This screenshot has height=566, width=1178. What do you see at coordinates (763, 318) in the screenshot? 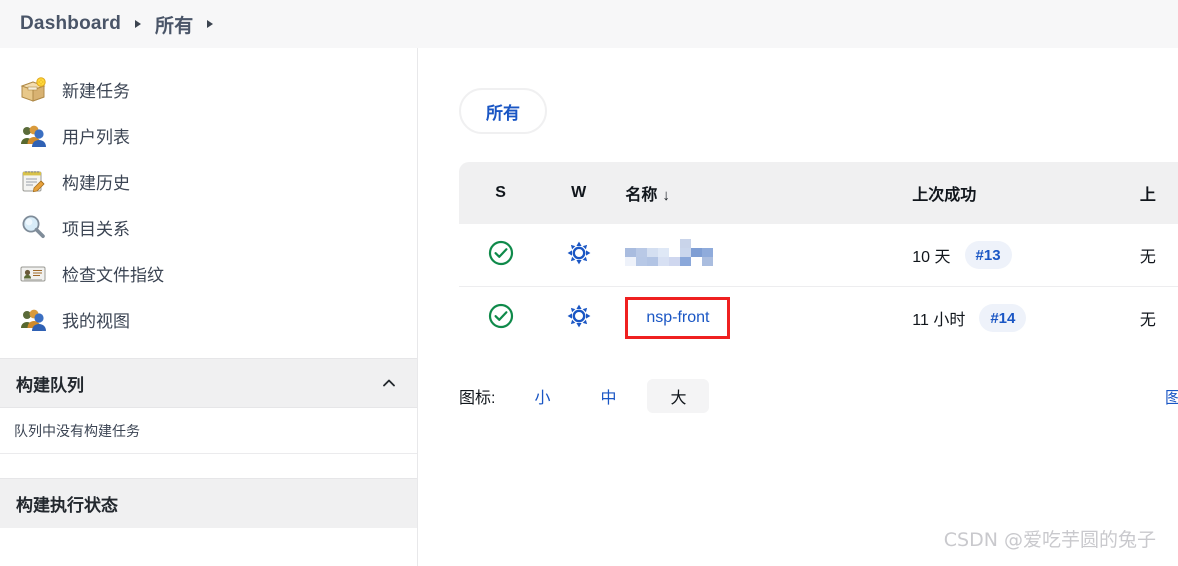
I see `job-name-cell: nsp-front` at bounding box center [763, 318].